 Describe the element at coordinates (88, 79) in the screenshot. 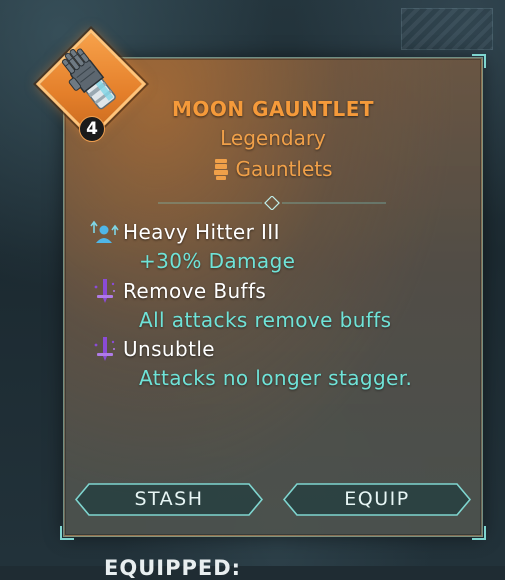

I see `gauntlet-icon` at that location.